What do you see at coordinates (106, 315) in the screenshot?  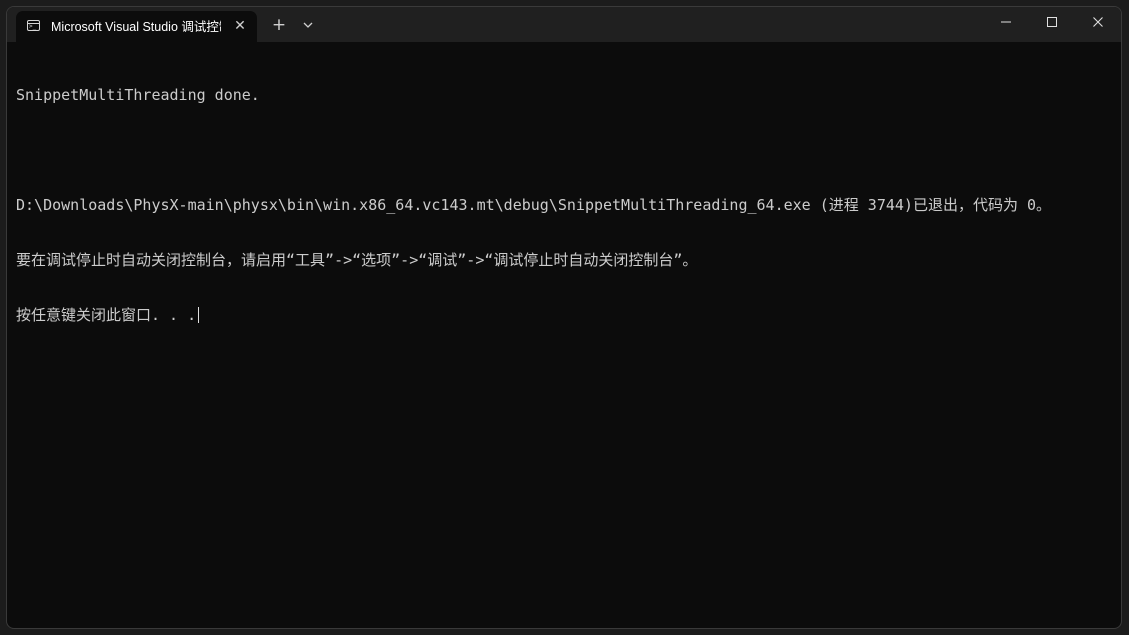 I see `terminal-line-text: 按任意键关闭此窗口. . .` at bounding box center [106, 315].